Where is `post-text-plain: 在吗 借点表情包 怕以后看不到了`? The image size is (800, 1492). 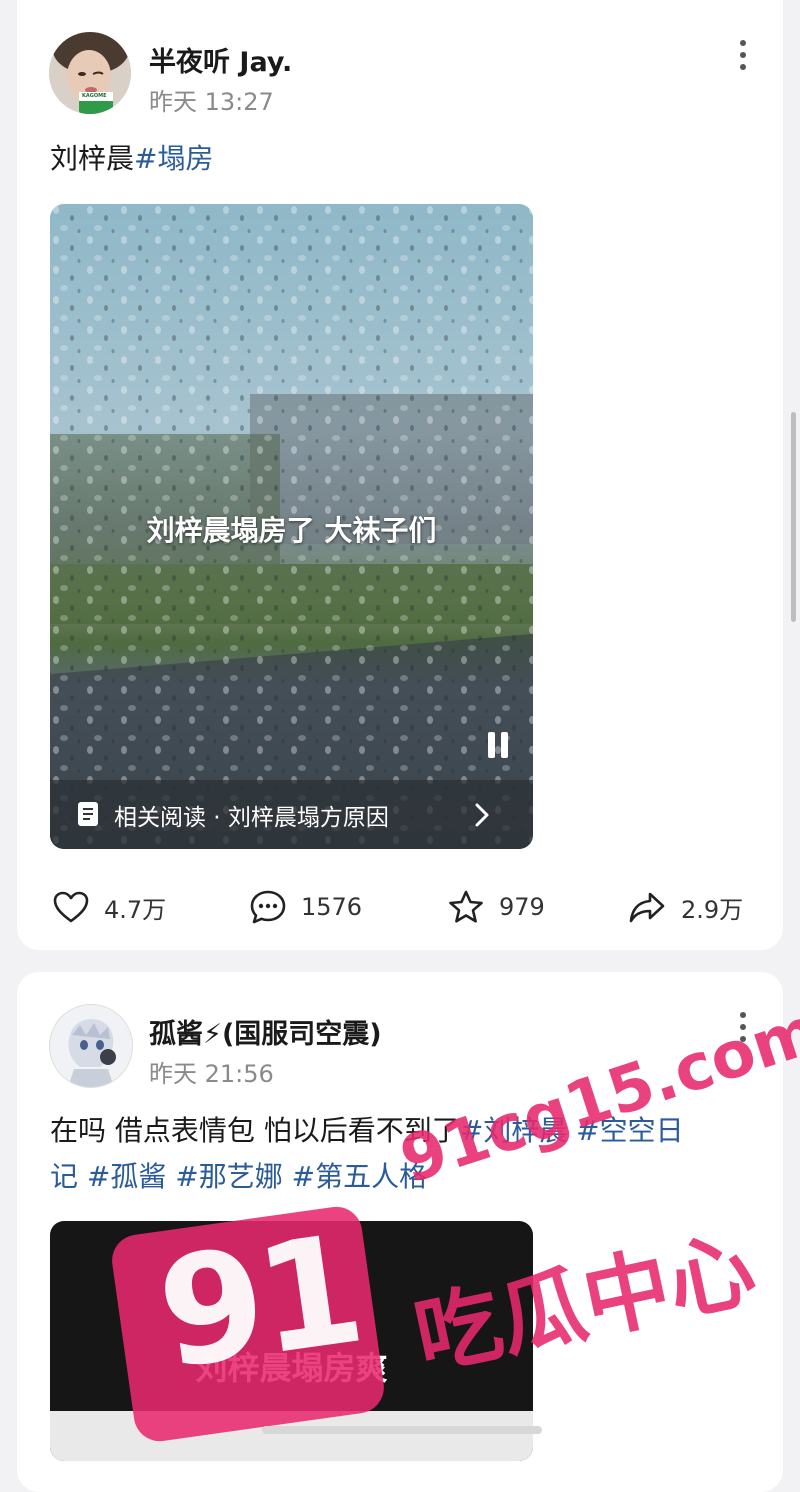
post-text-plain: 在吗 借点表情包 怕以后看不到了 is located at coordinates (255, 1130).